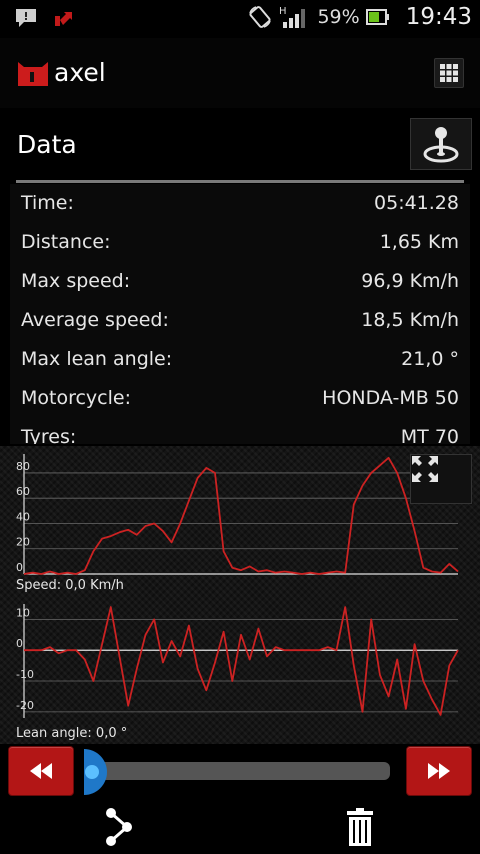 This screenshot has width=480, height=854. What do you see at coordinates (240, 203) in the screenshot?
I see `stat-row-time: Time: 05:41.28` at bounding box center [240, 203].